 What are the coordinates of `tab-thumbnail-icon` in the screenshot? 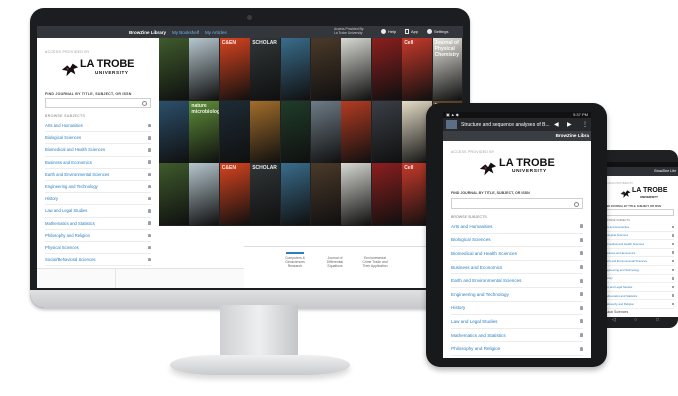 It's located at (451, 124).